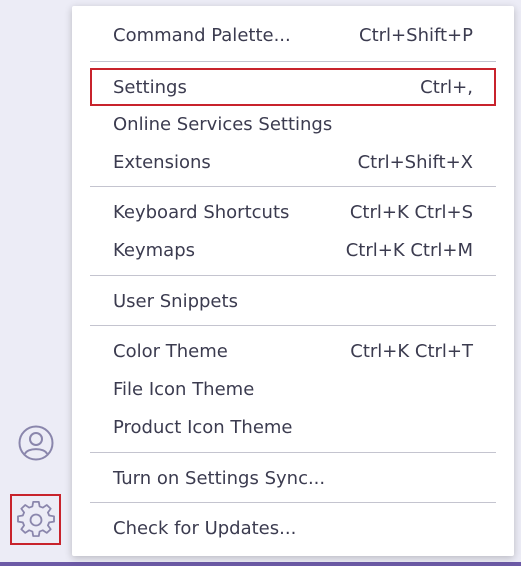 The height and width of the screenshot is (566, 521). I want to click on menu-item-online-services-settings: Online Services Settings, so click(293, 124).